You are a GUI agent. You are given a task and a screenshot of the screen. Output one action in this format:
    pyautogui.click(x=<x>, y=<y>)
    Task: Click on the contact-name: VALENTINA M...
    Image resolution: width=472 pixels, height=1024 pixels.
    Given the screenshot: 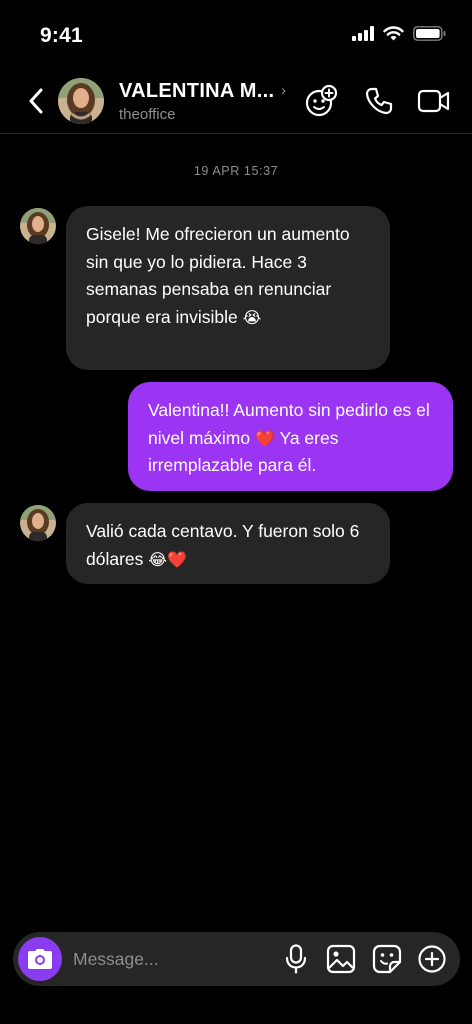 What is the action you would take?
    pyautogui.click(x=196, y=91)
    